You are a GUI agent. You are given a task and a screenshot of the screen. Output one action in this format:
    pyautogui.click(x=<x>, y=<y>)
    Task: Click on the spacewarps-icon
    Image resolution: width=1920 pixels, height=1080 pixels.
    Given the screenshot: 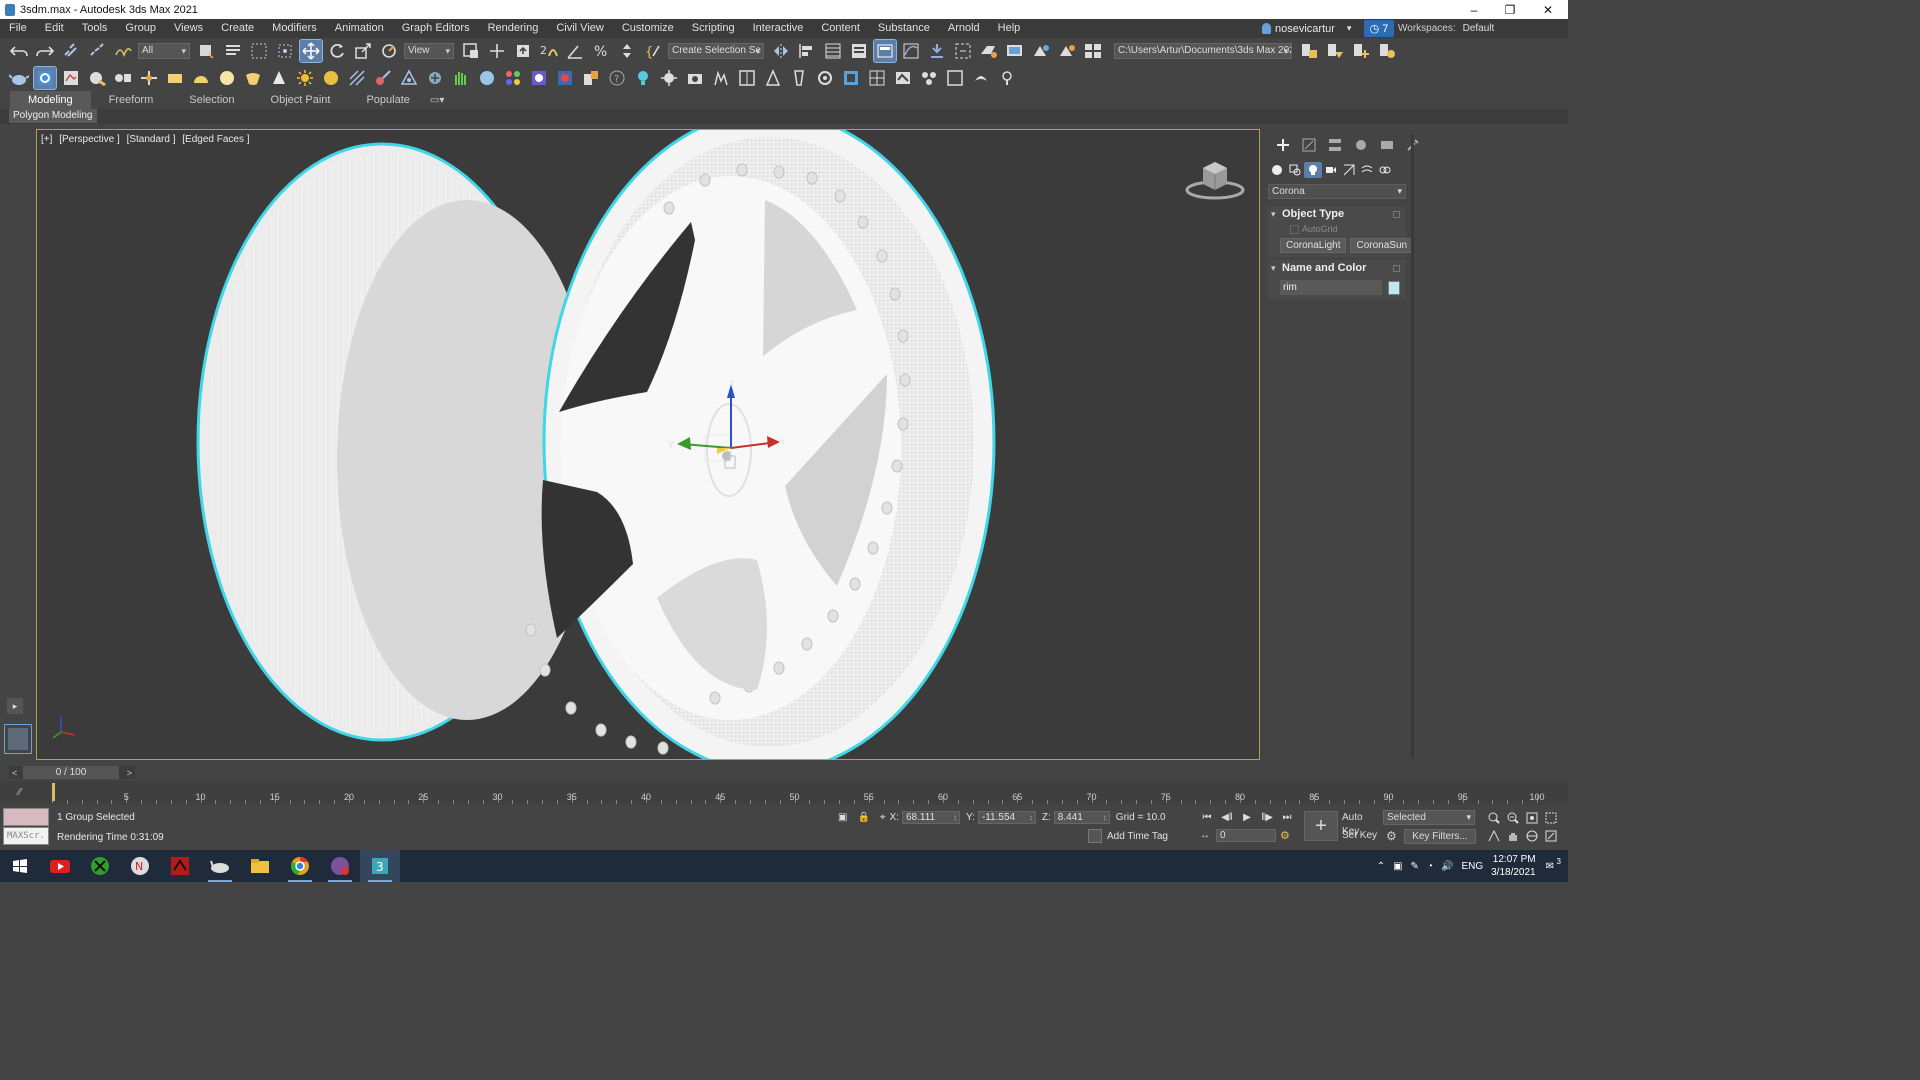 What is the action you would take?
    pyautogui.click(x=1367, y=170)
    